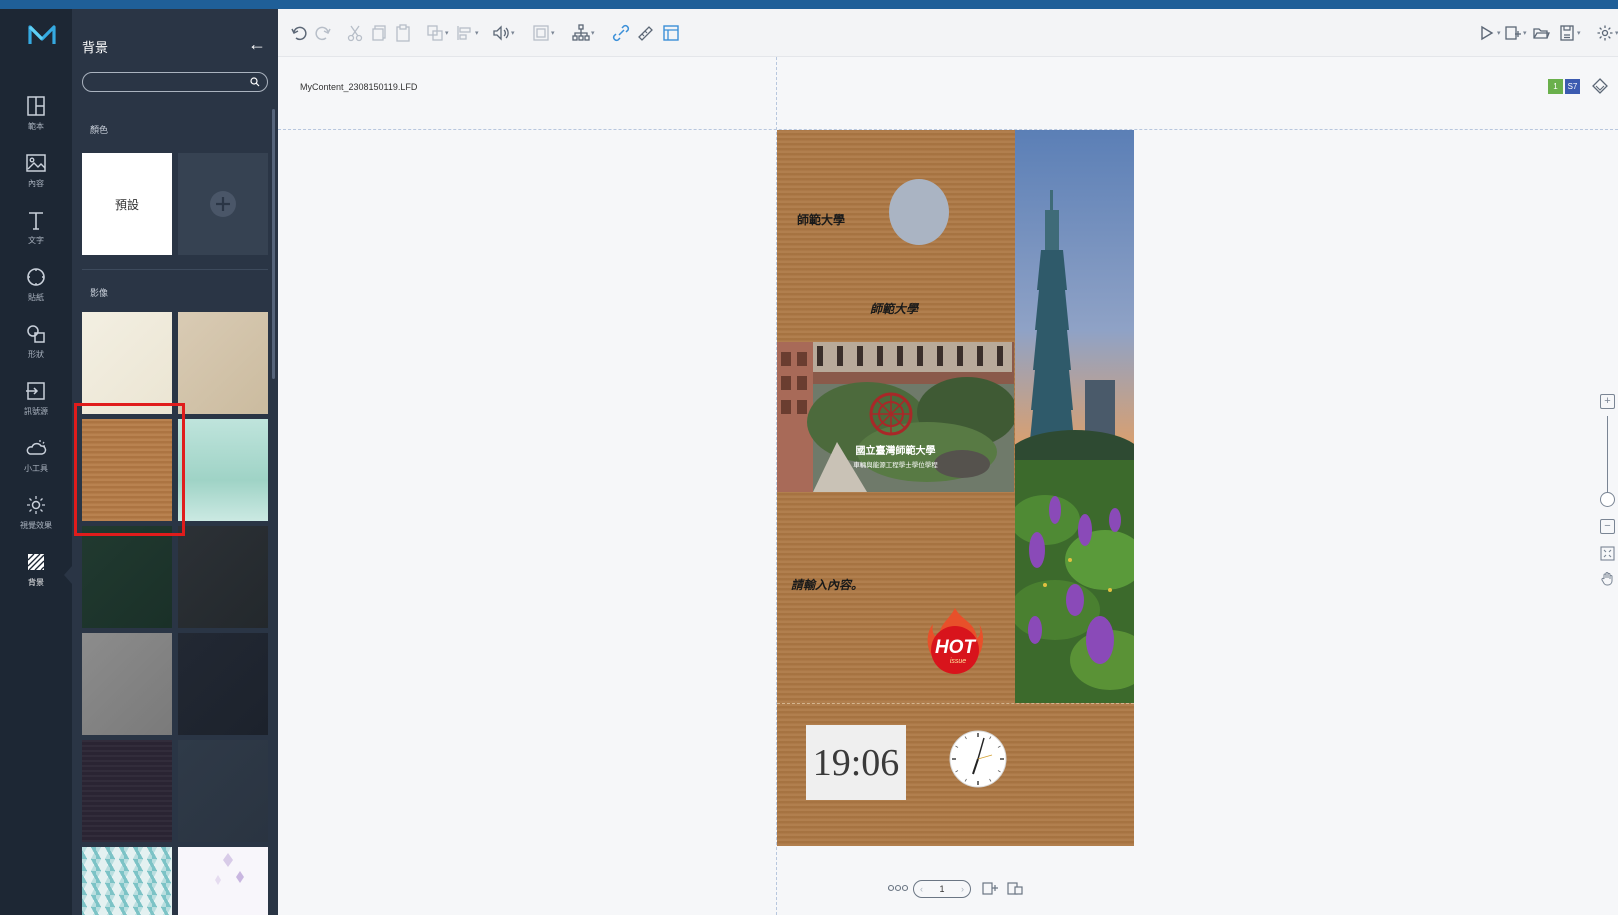 The height and width of the screenshot is (915, 1618). I want to click on rail-item-label: 背景, so click(36, 582).